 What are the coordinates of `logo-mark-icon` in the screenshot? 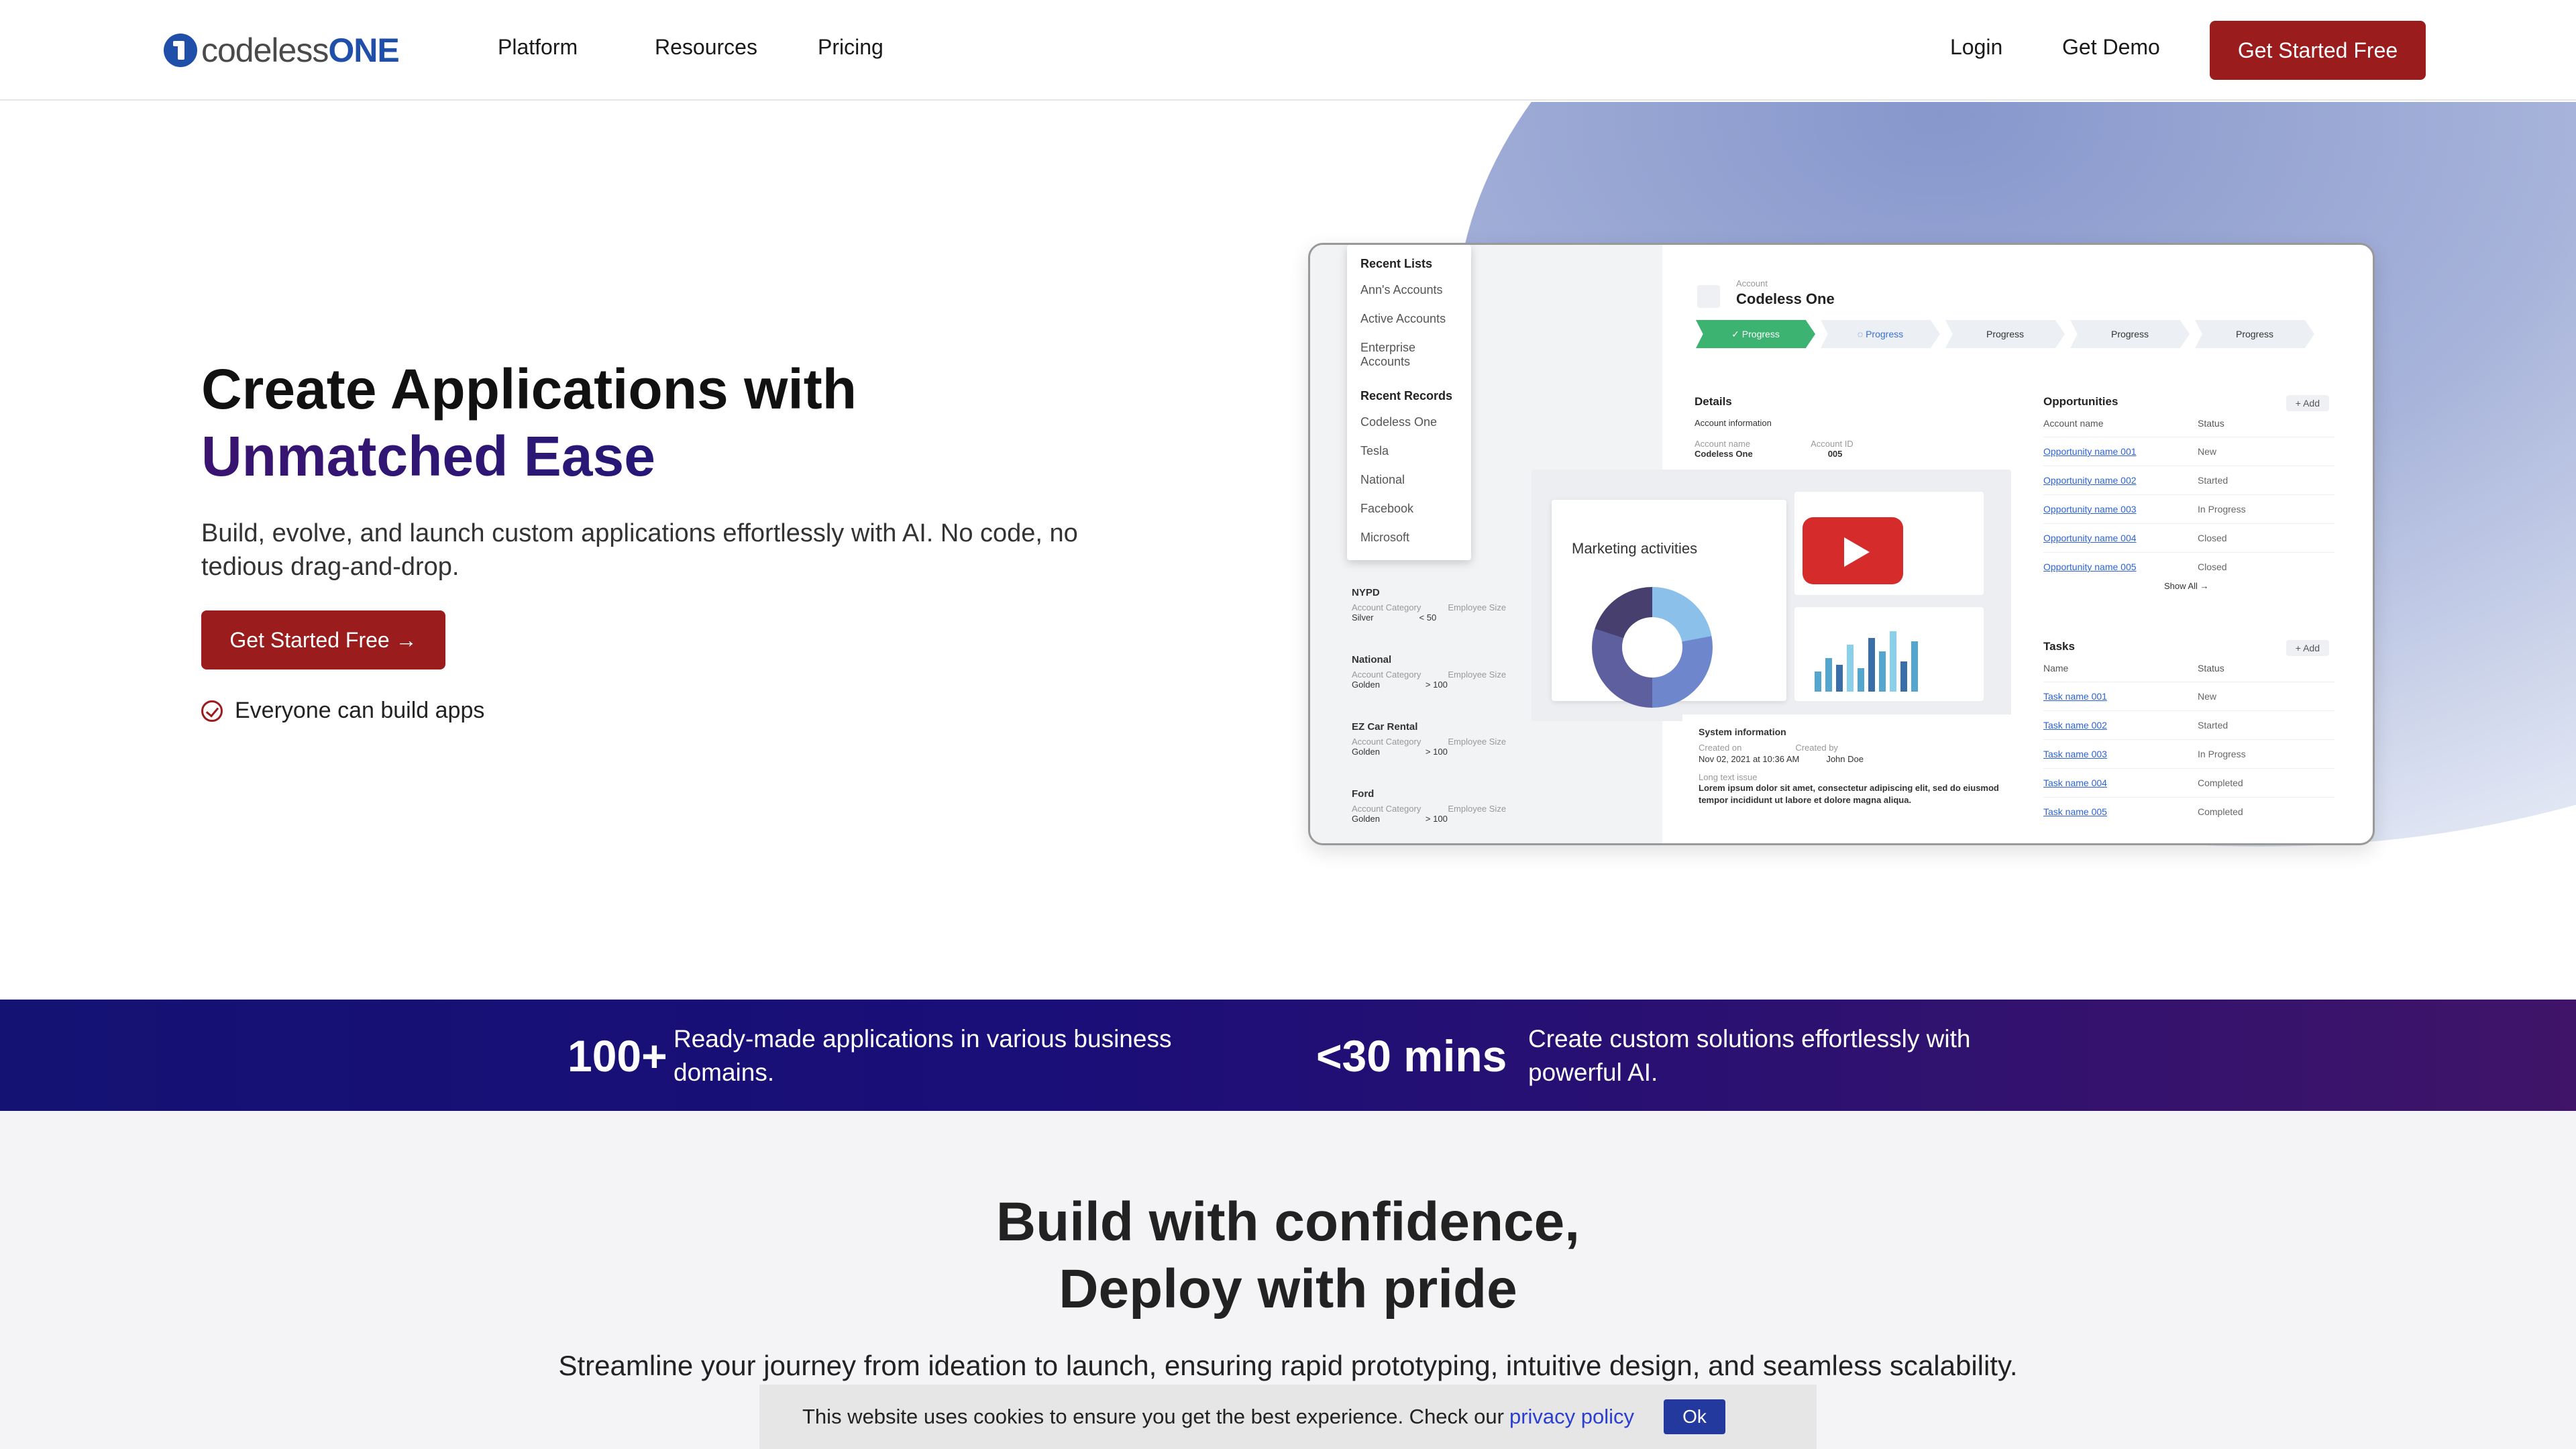 It's located at (180, 50).